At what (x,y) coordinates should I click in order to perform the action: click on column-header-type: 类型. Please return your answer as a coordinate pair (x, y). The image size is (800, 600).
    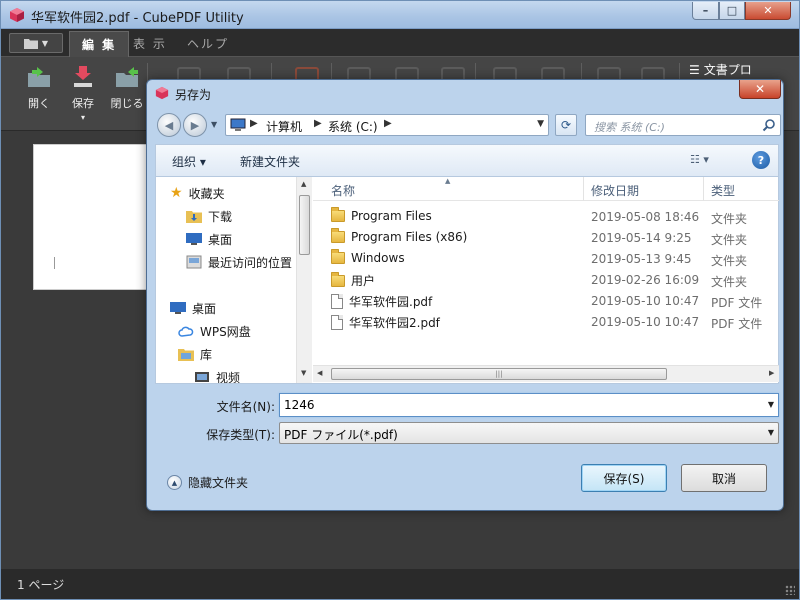
    Looking at the image, I should click on (723, 190).